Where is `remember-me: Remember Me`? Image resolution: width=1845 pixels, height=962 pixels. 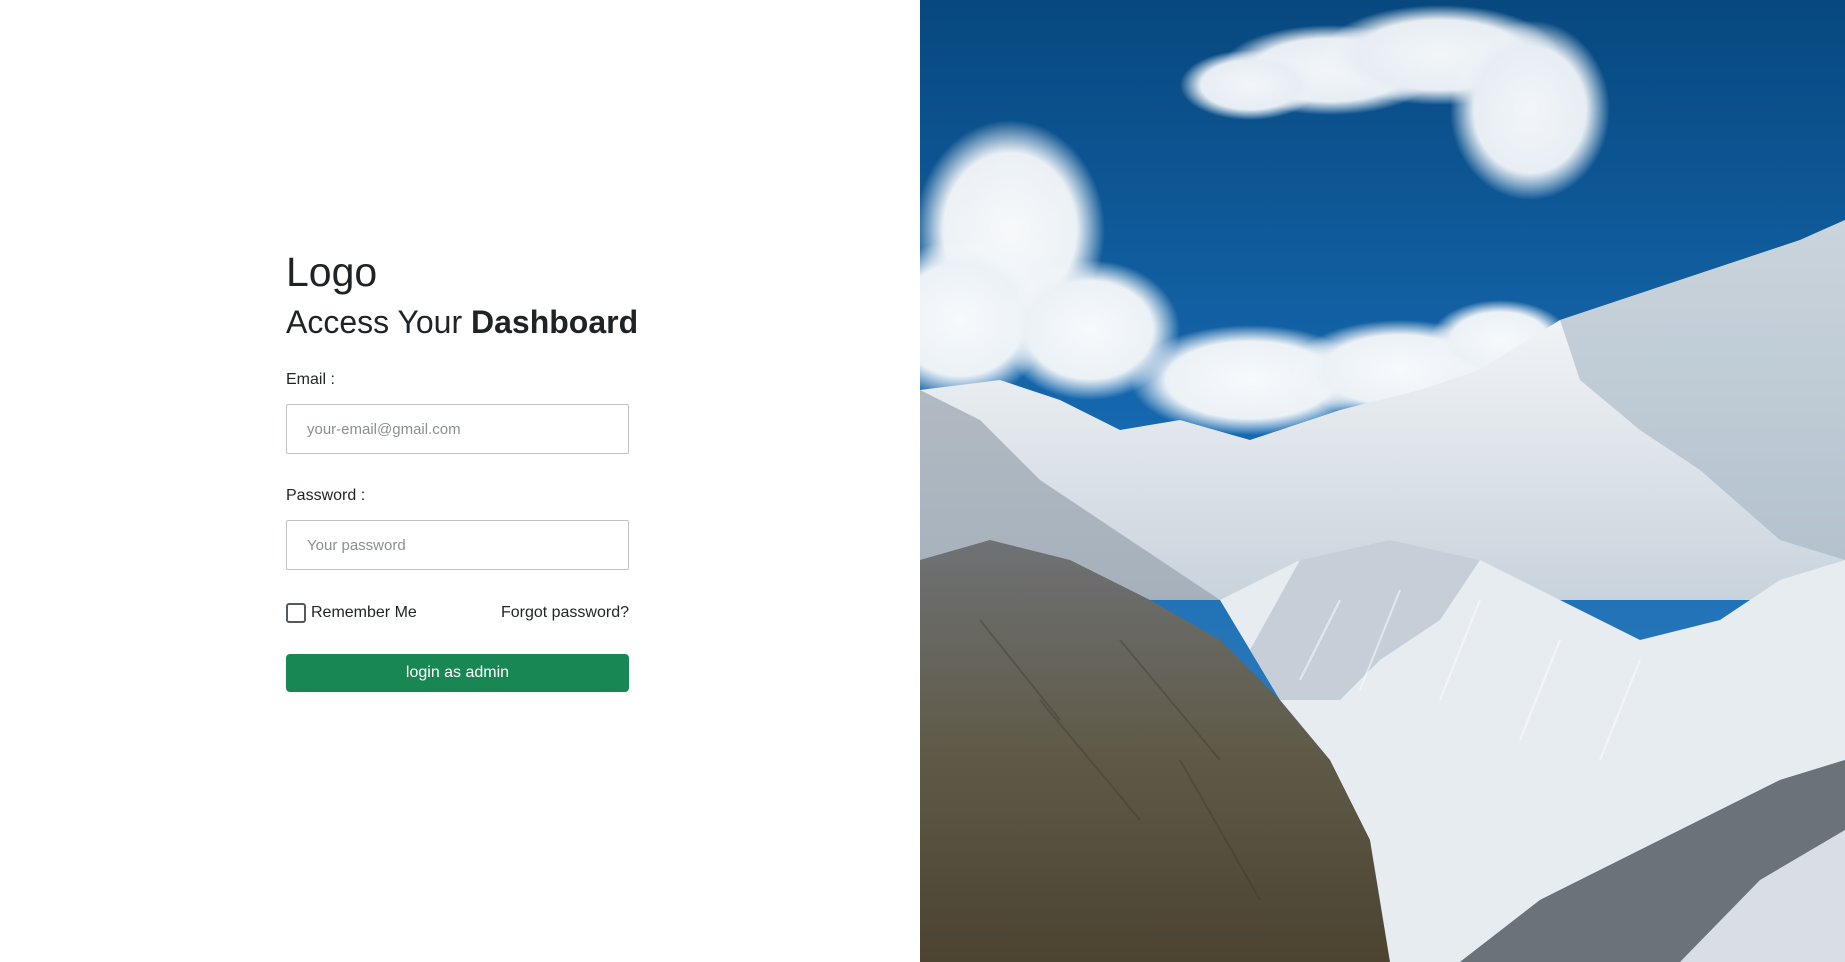
remember-me: Remember Me is located at coordinates (351, 613).